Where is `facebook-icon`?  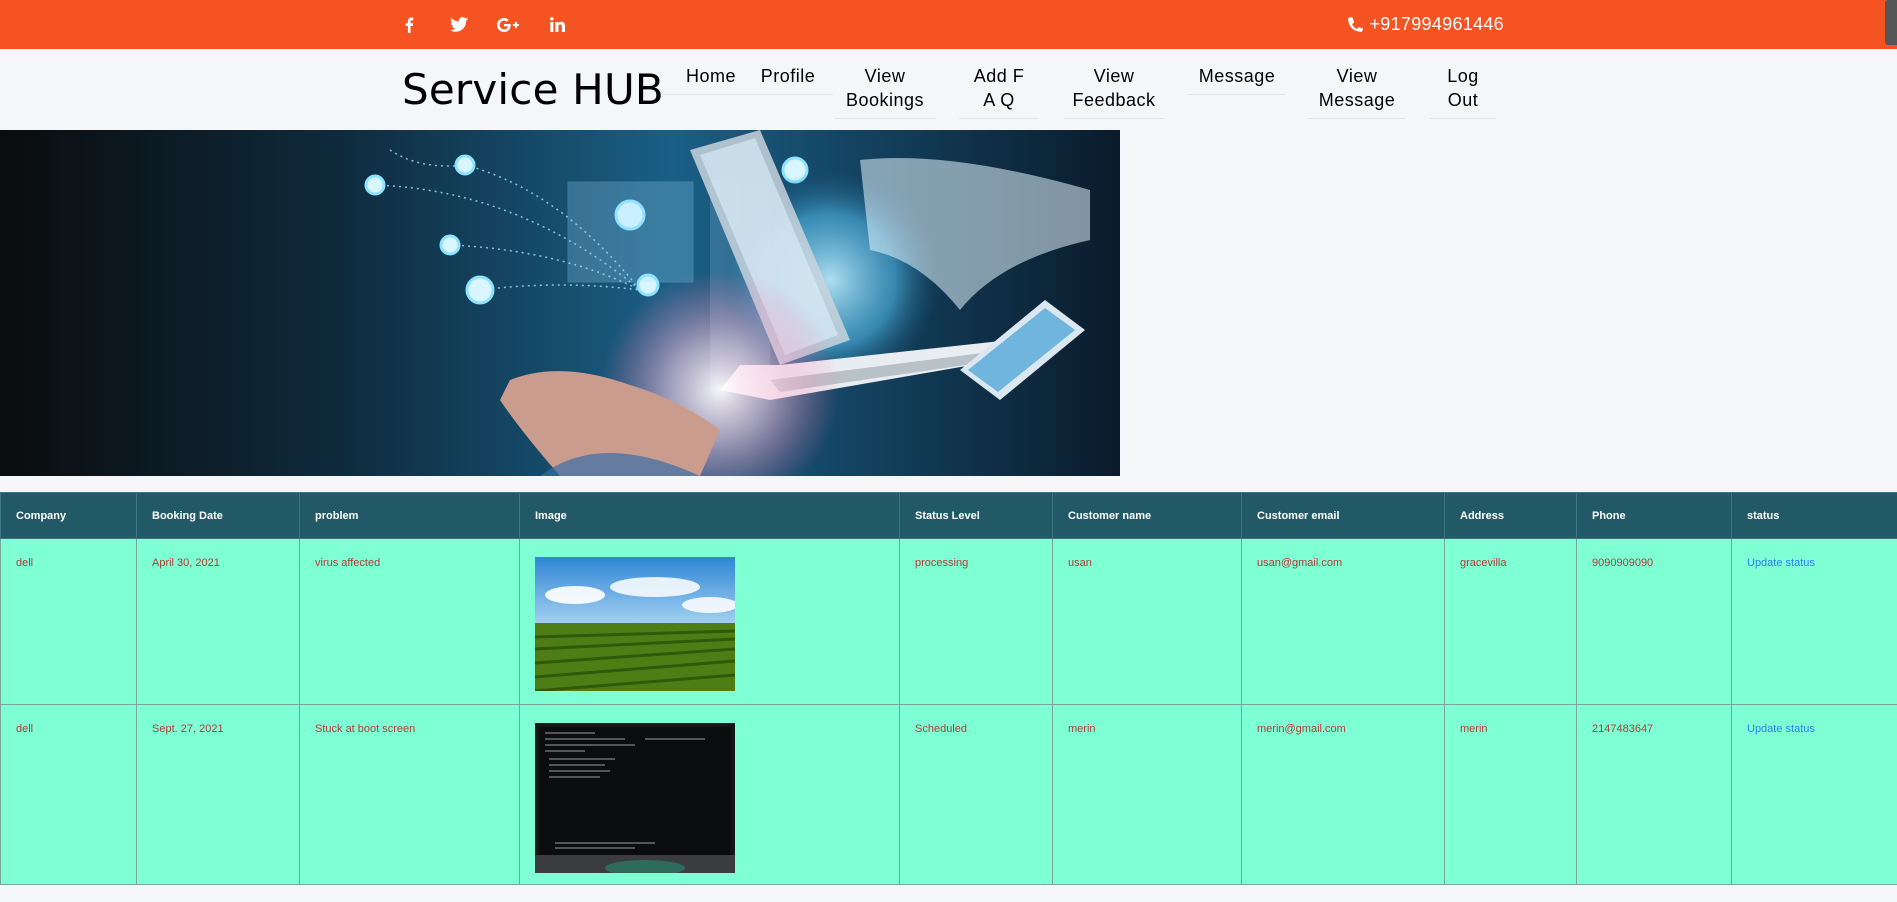
facebook-icon is located at coordinates (409, 24).